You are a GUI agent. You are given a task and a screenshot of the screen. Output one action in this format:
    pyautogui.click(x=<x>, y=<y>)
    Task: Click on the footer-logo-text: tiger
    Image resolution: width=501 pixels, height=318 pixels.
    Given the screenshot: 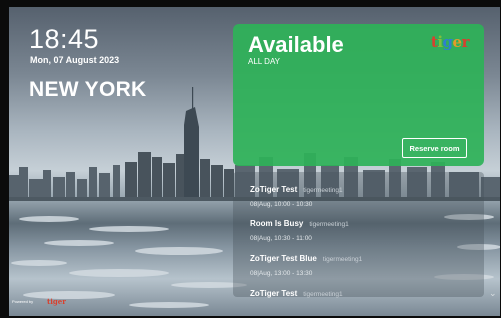 What is the action you would take?
    pyautogui.click(x=56, y=301)
    